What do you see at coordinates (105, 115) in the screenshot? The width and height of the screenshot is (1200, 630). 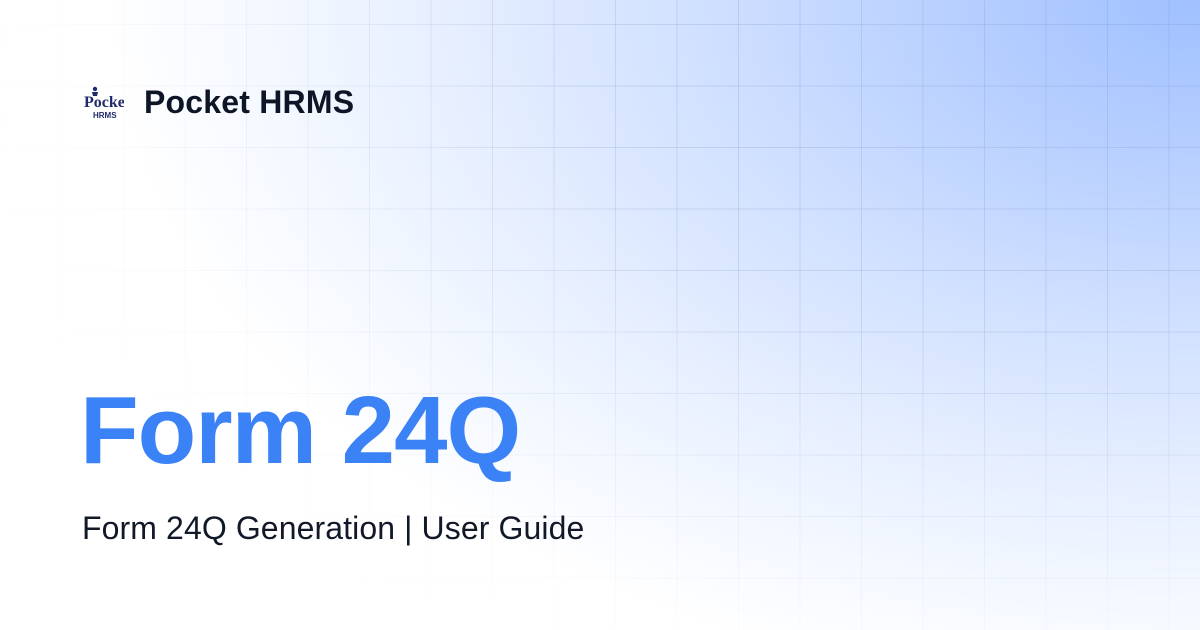 I see `logo-text-bottom: HRMS` at bounding box center [105, 115].